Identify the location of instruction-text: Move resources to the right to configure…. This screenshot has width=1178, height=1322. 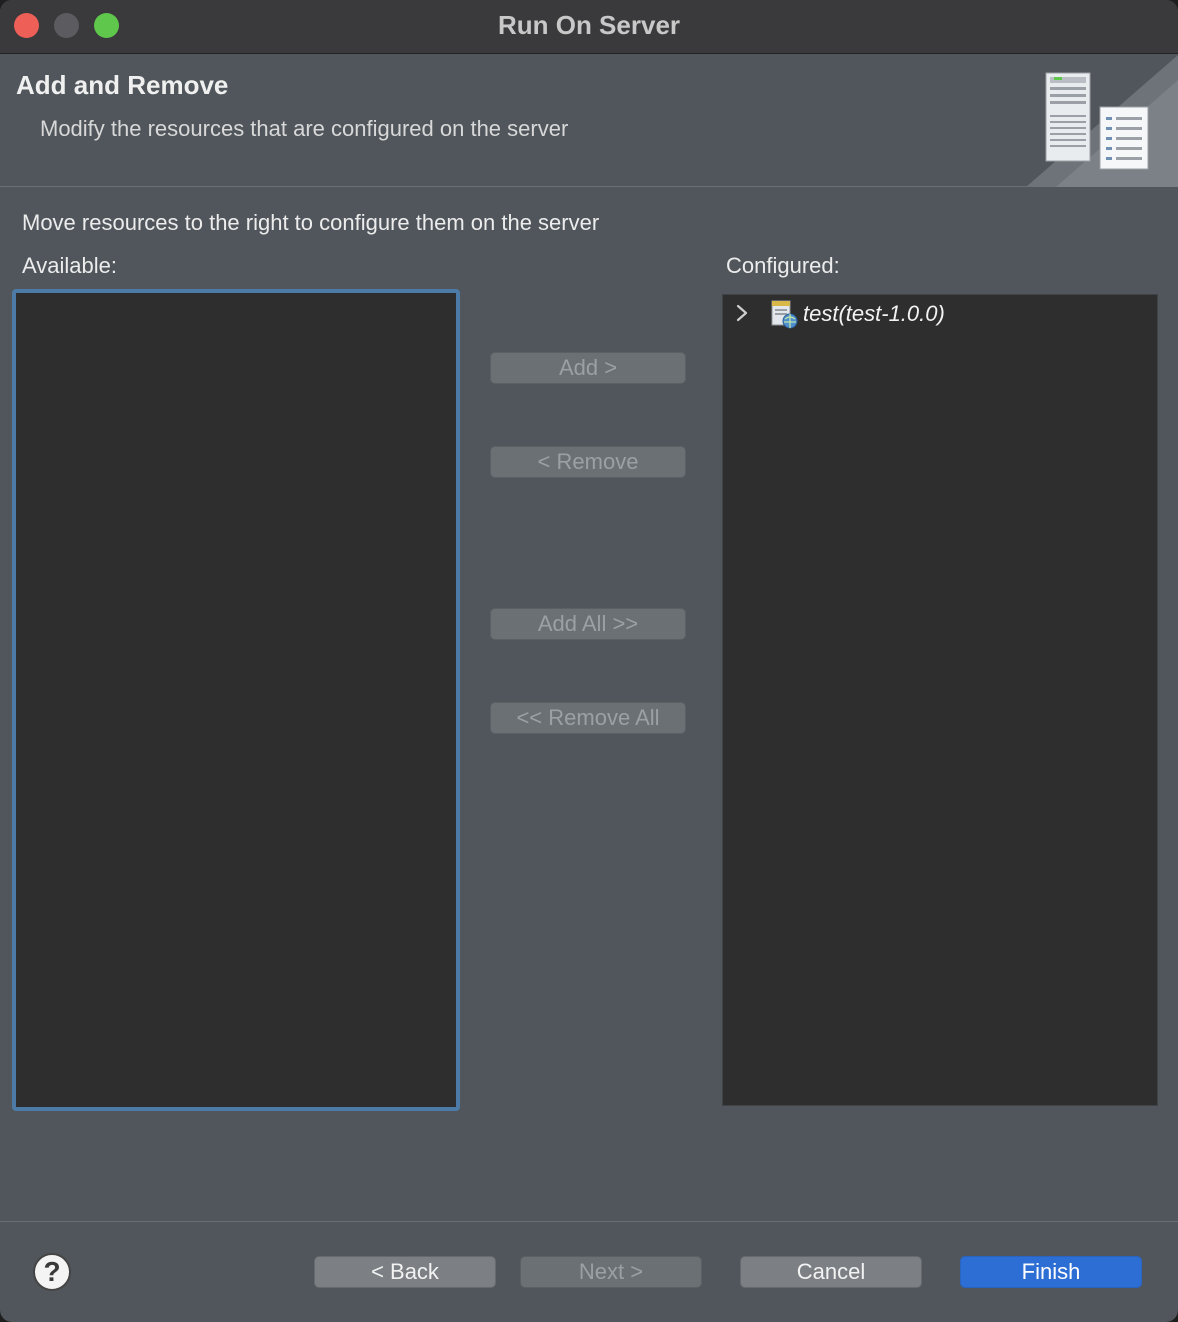
(311, 222).